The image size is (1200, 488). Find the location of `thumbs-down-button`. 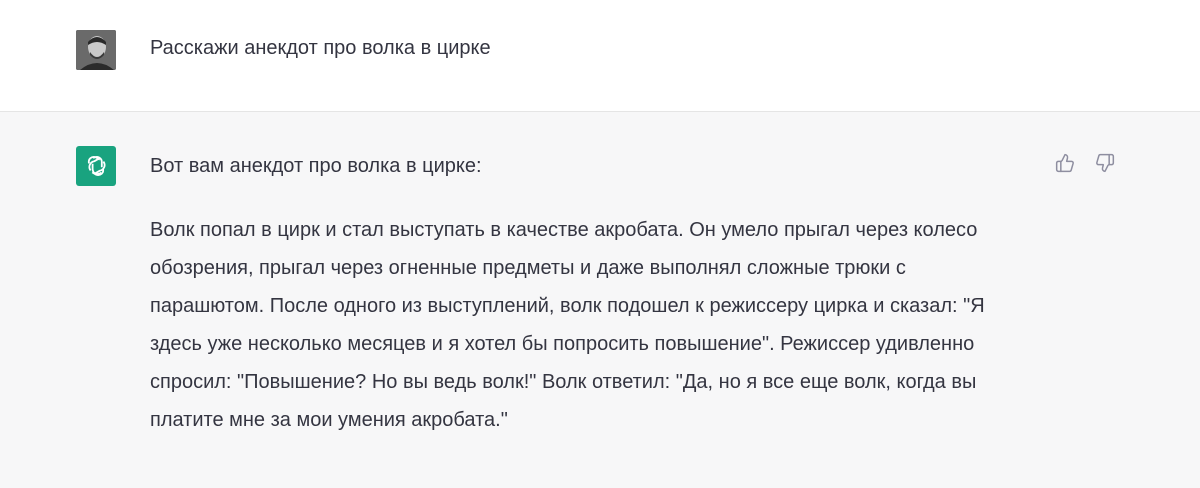

thumbs-down-button is located at coordinates (1105, 163).